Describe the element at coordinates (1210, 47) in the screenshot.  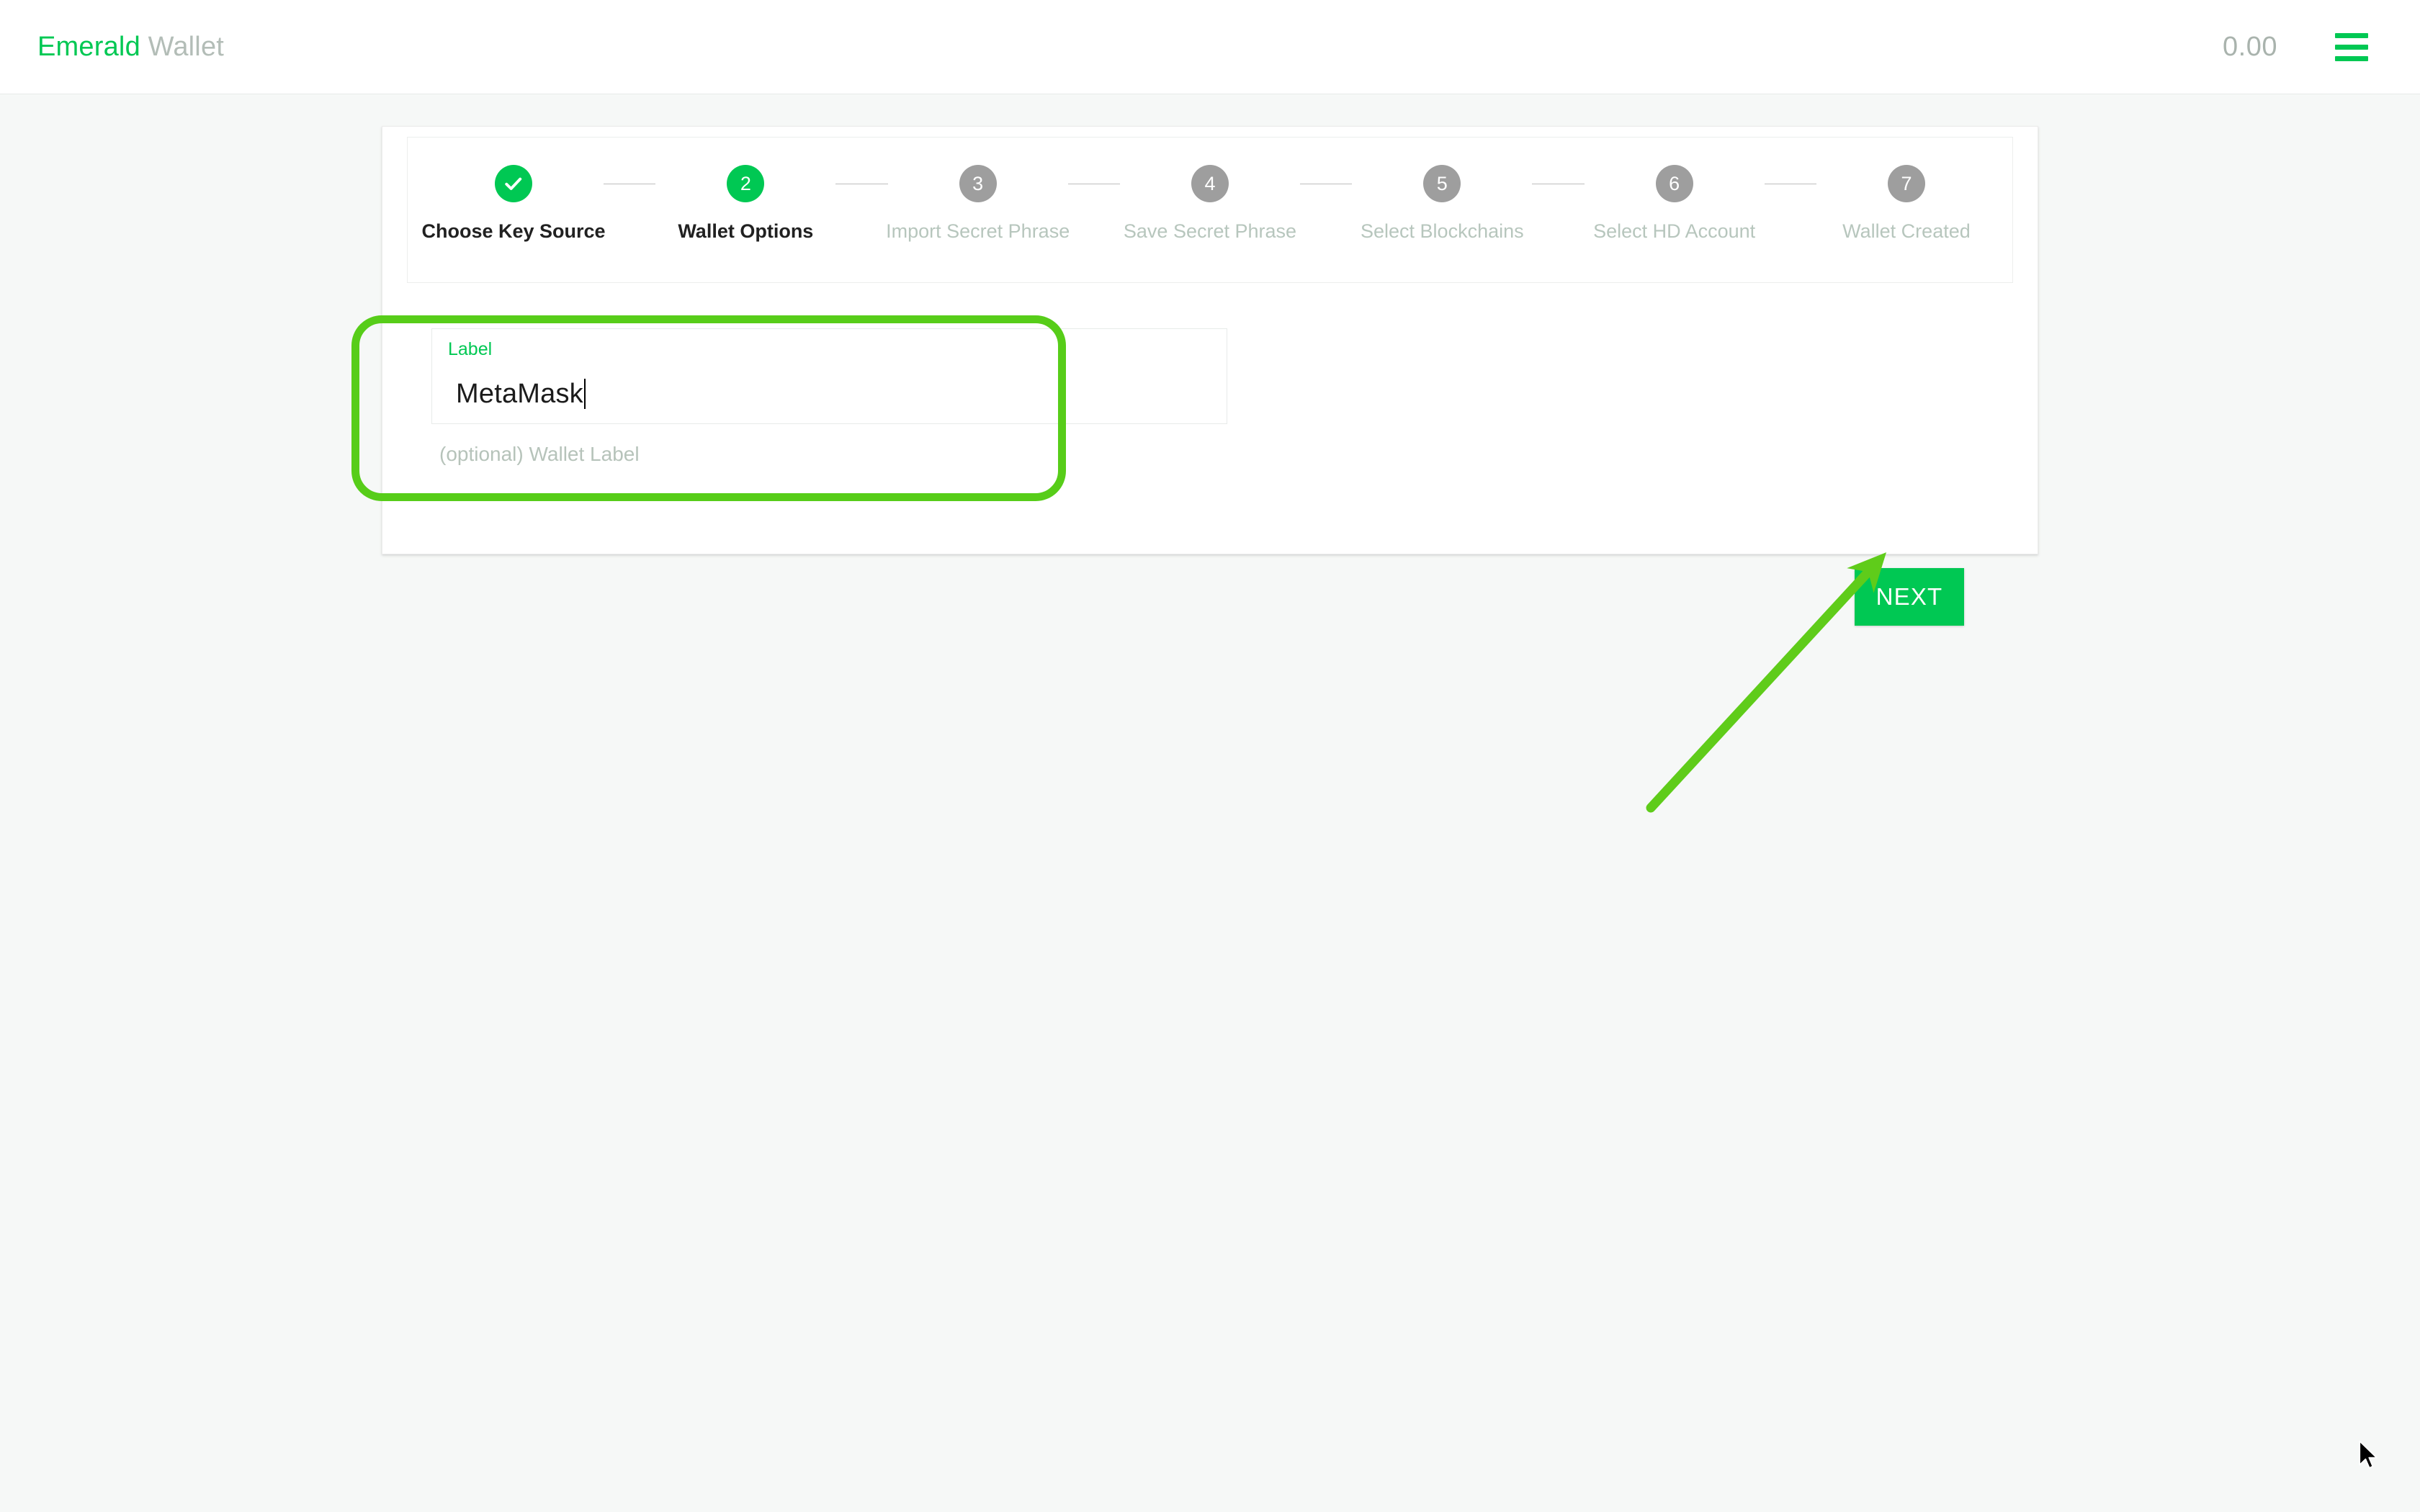
I see `app-header: Emerald Wallet 0.00` at that location.